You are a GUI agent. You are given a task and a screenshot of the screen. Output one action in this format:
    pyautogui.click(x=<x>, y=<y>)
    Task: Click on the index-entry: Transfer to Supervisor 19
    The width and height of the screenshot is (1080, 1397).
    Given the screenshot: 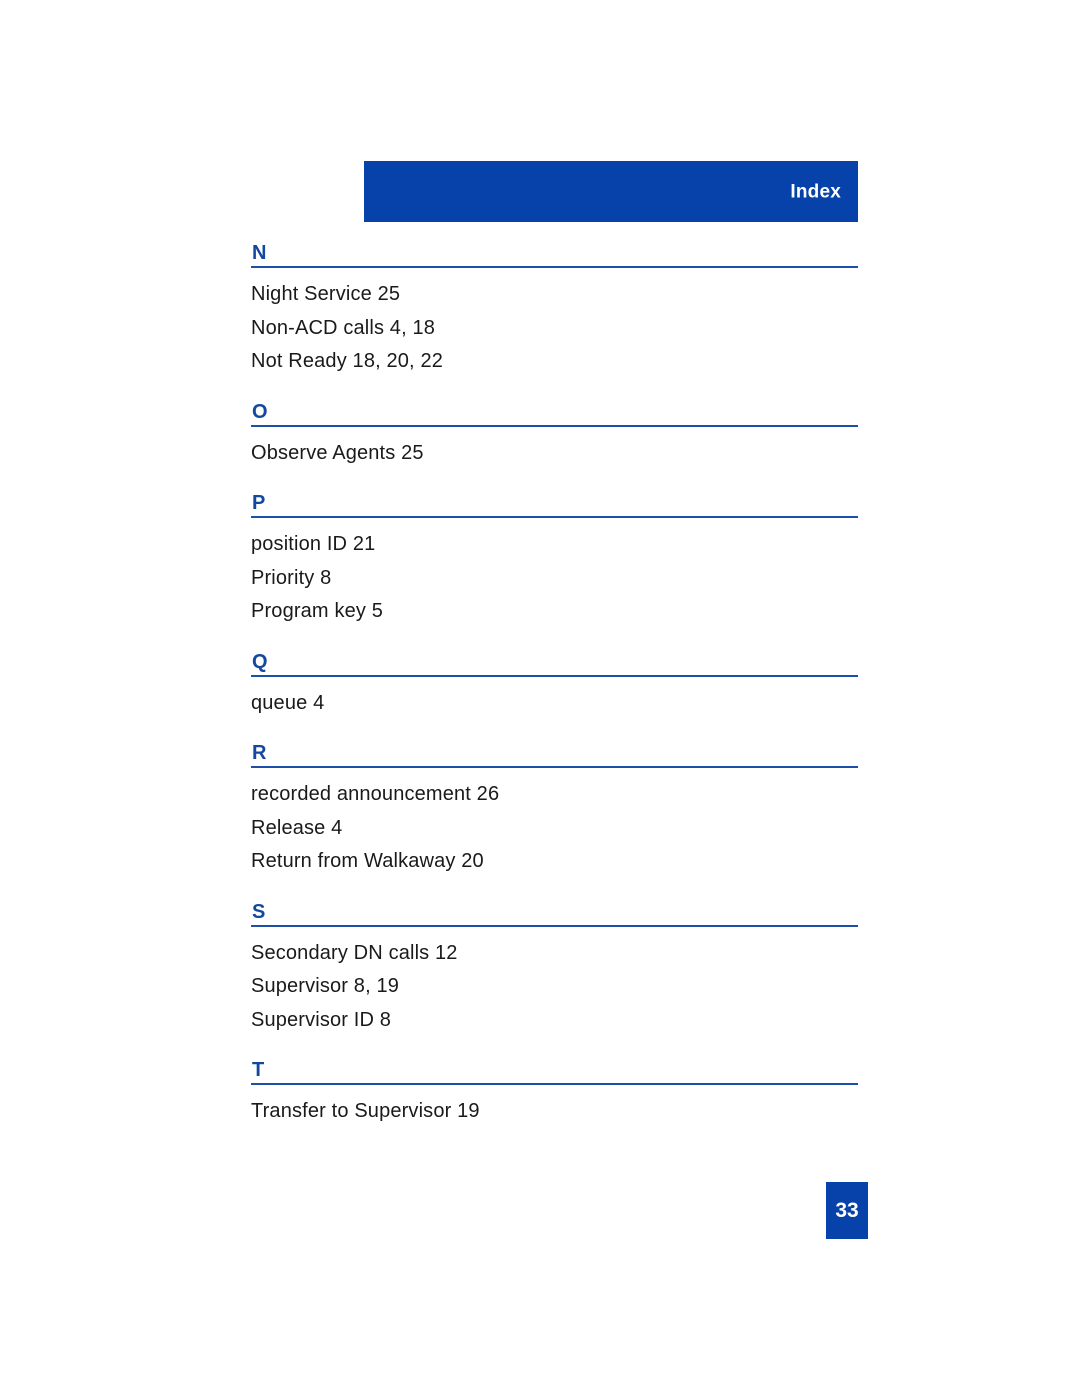 What is the action you would take?
    pyautogui.click(x=555, y=1112)
    